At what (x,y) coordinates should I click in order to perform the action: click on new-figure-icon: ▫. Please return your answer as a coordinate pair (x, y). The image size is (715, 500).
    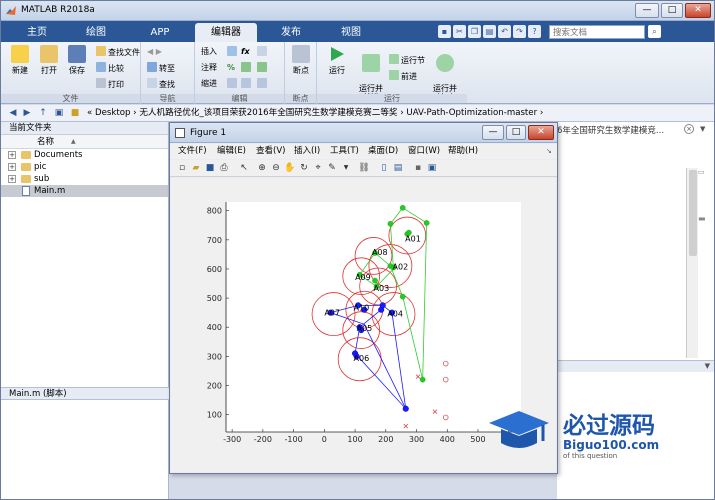
    Looking at the image, I should click on (182, 168).